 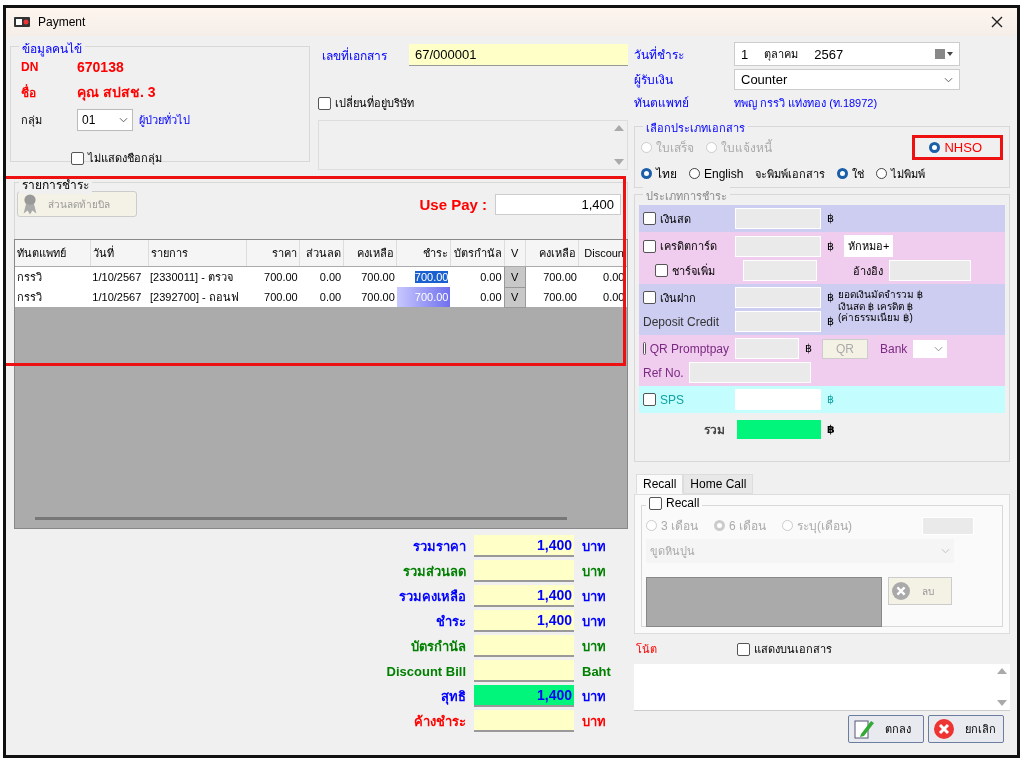 What do you see at coordinates (119, 253) in the screenshot?
I see `column-header: วันที่` at bounding box center [119, 253].